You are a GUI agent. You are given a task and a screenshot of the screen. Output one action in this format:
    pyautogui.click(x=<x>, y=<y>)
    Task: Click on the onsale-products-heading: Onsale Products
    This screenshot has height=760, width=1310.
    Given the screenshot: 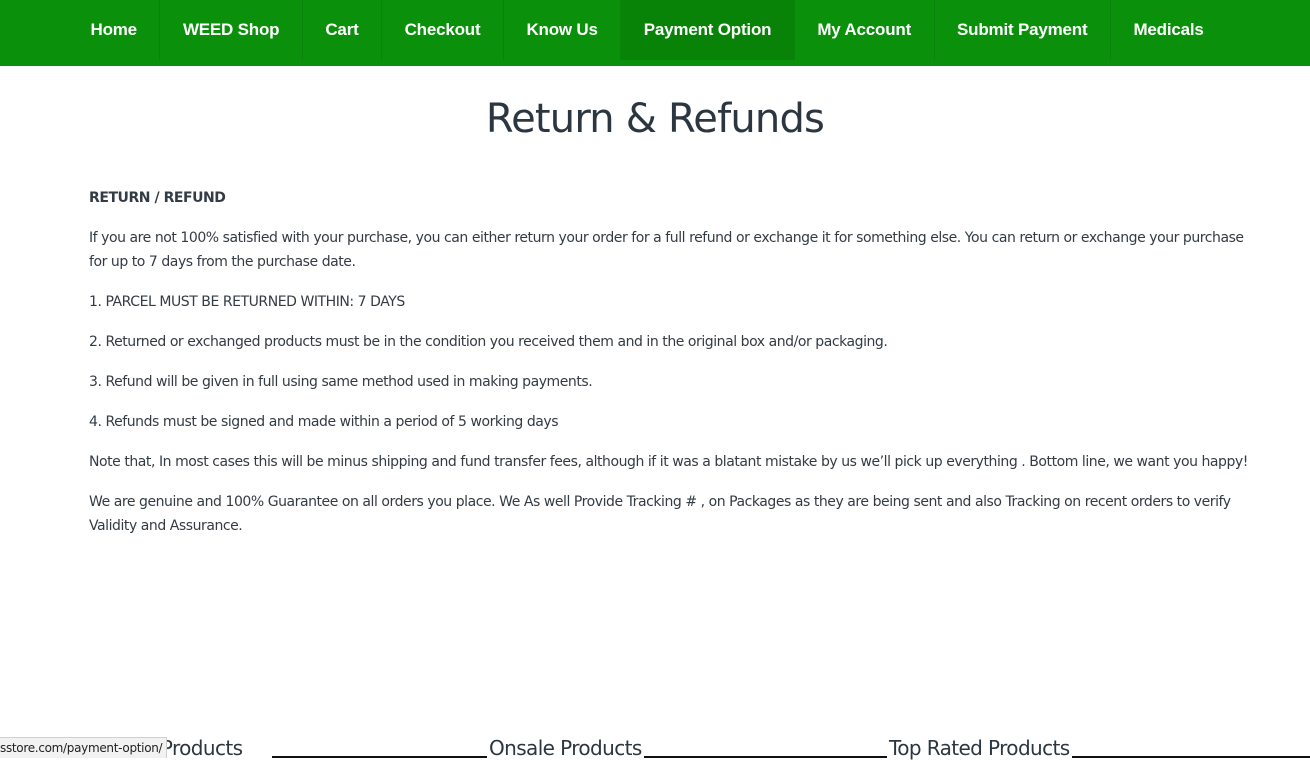 What is the action you would take?
    pyautogui.click(x=565, y=748)
    